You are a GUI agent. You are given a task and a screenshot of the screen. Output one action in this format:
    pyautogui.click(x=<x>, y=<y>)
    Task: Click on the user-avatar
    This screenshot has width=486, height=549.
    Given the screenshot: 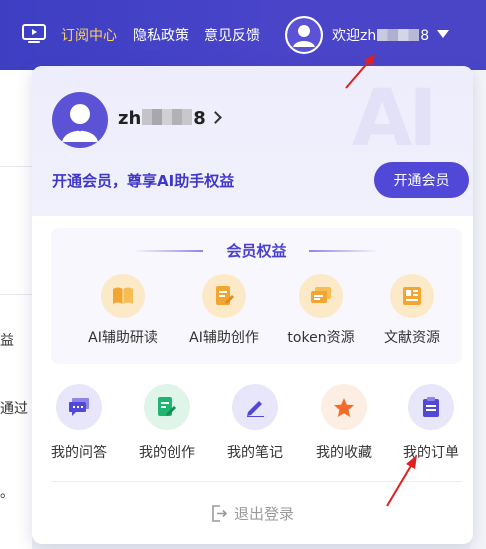 What is the action you would take?
    pyautogui.click(x=80, y=120)
    